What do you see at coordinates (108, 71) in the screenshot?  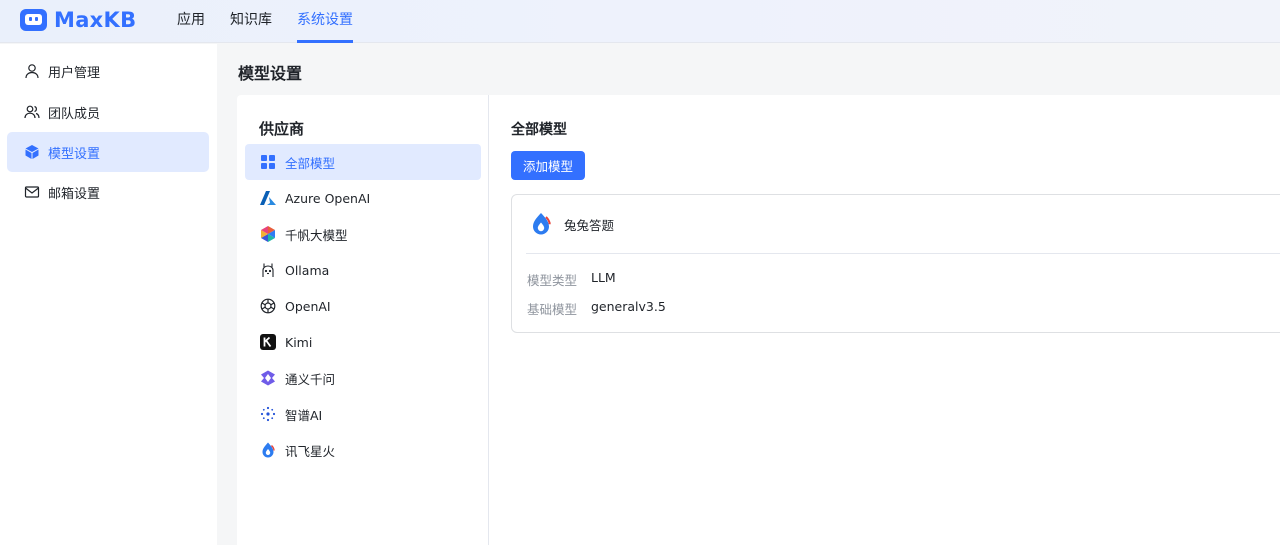 I see `sidebar-item-users: 用户管理` at bounding box center [108, 71].